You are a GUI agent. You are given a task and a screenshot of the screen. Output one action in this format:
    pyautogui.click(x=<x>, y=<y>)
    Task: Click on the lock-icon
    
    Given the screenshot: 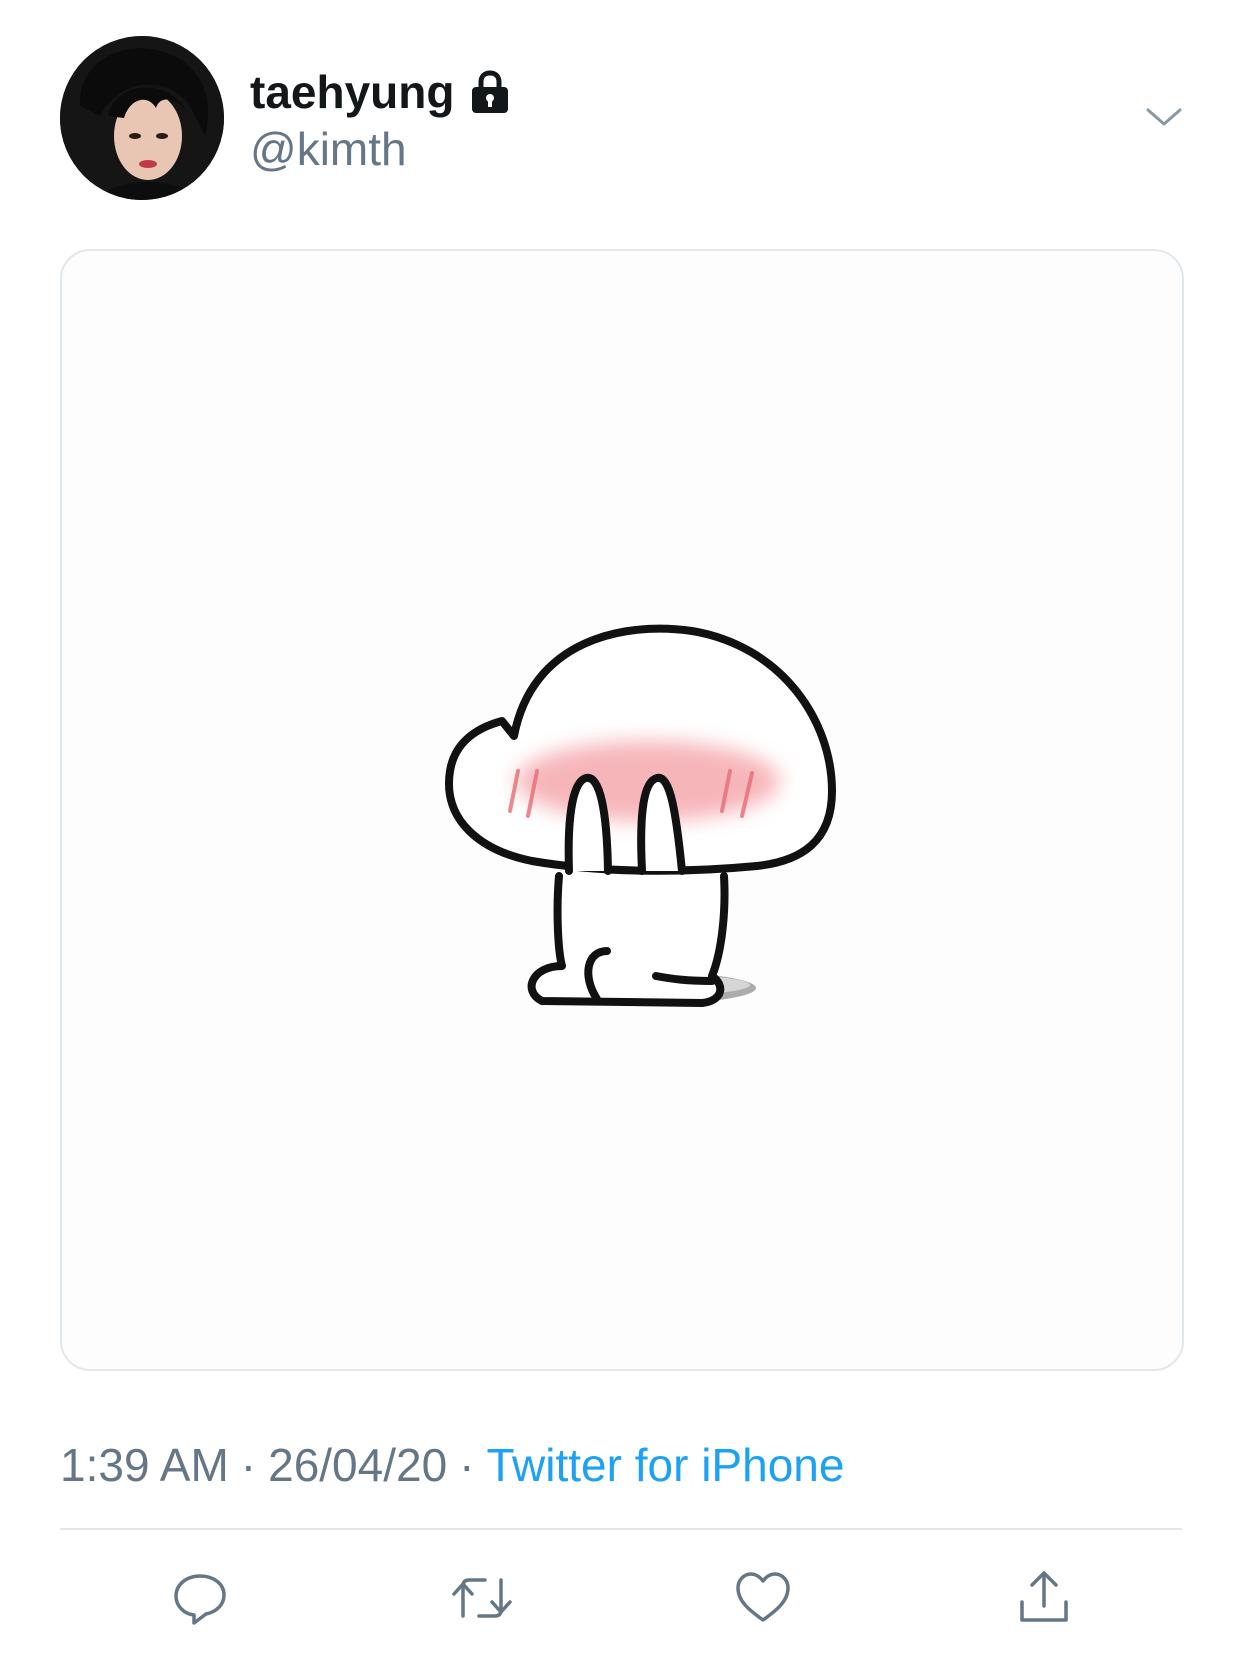 What is the action you would take?
    pyautogui.click(x=490, y=92)
    